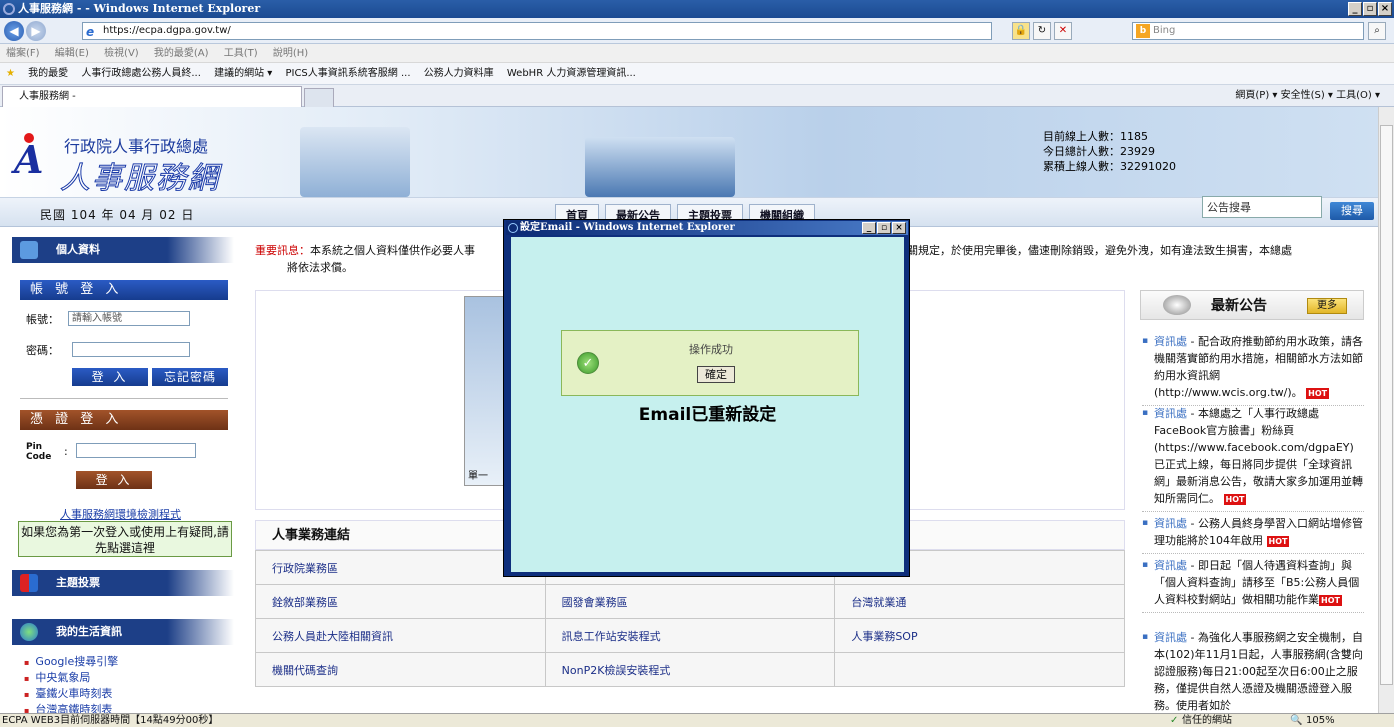  What do you see at coordinates (979, 635) in the screenshot?
I see `link-cell: 人事業務SOP` at bounding box center [979, 635].